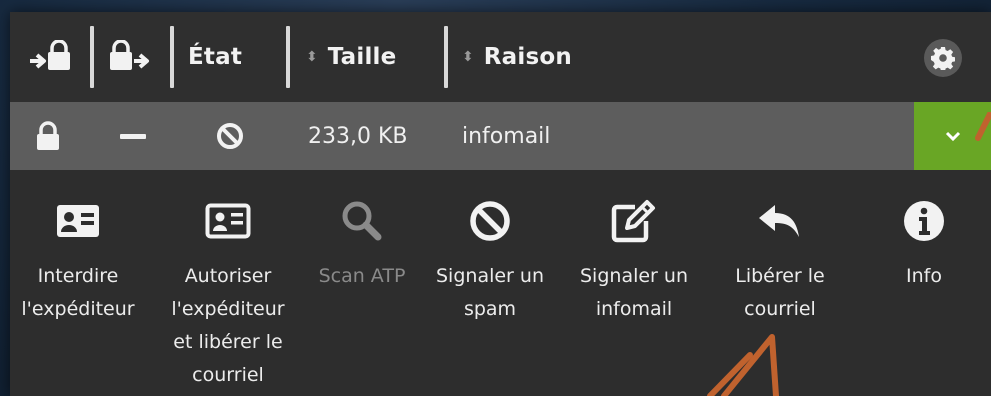 This screenshot has height=396, width=991. I want to click on lock-in-icon, so click(52, 57).